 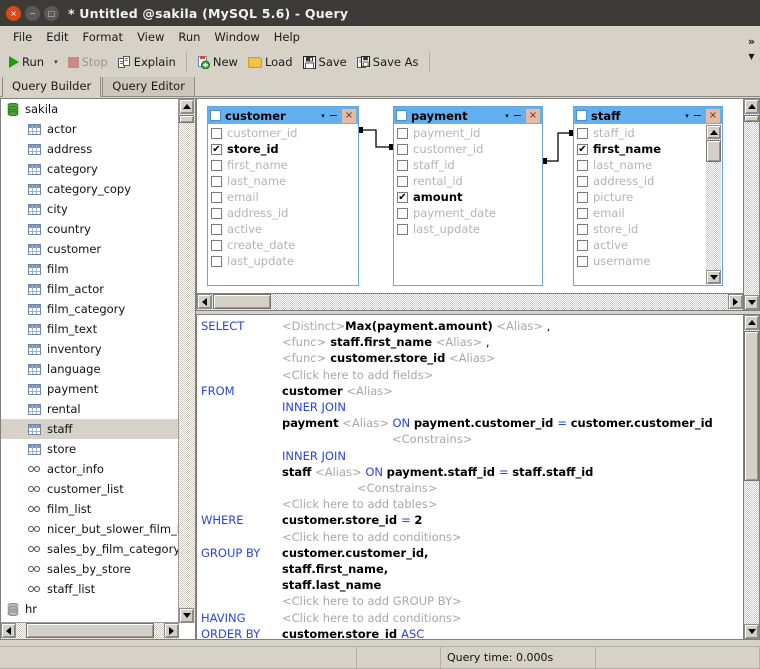 What do you see at coordinates (470, 375) in the screenshot?
I see `sql-line: <Click here to add fields>` at bounding box center [470, 375].